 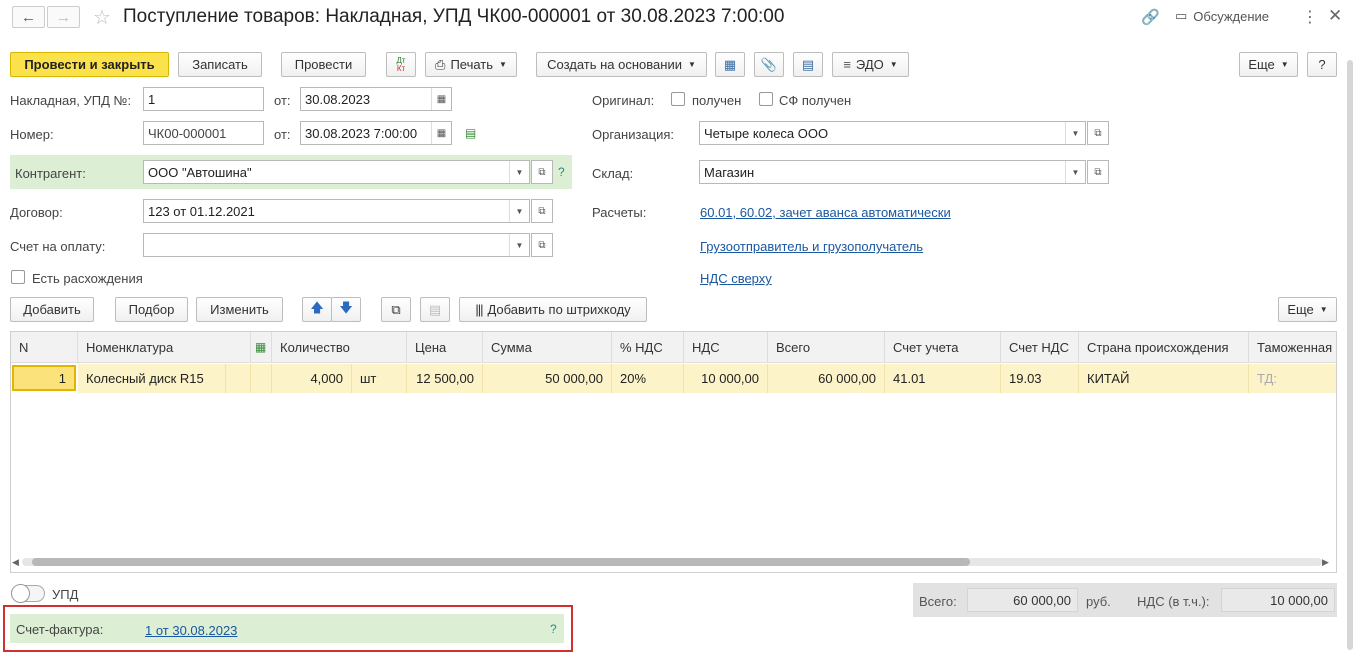 I want to click on back-button: ←, so click(x=28, y=17).